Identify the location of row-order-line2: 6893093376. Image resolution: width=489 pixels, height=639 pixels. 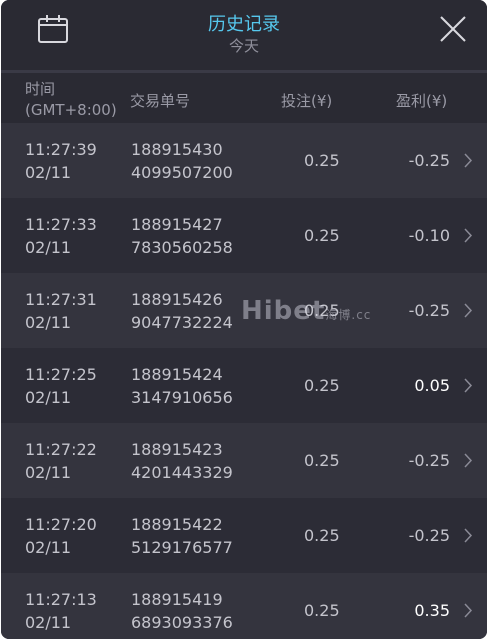
(182, 622).